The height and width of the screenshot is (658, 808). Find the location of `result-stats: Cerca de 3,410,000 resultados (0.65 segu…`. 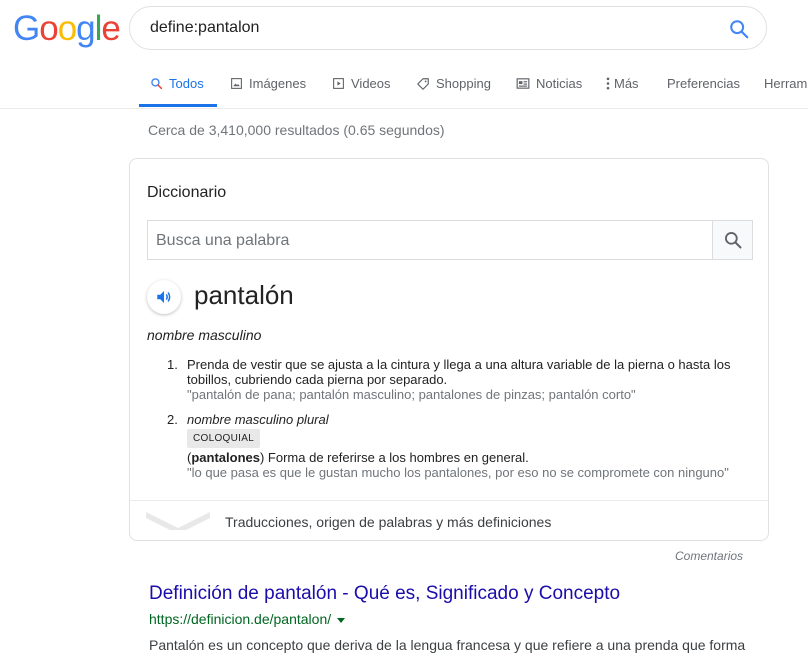

result-stats: Cerca de 3,410,000 resultados (0.65 segu… is located at coordinates (296, 130).